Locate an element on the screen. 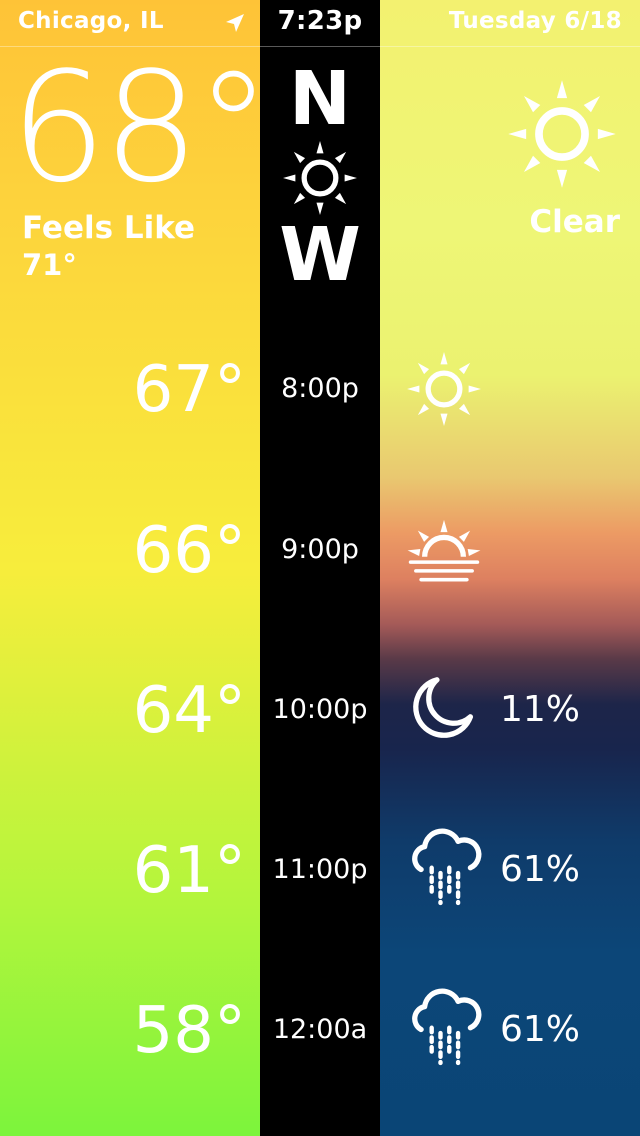  hour-temperature: 58° is located at coordinates (189, 1031).